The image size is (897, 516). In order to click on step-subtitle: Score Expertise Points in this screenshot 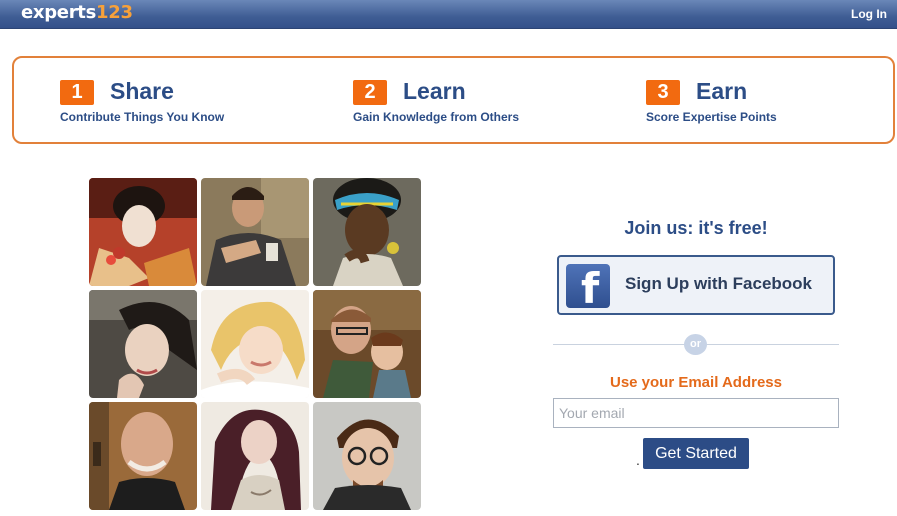, I will do `click(711, 117)`.